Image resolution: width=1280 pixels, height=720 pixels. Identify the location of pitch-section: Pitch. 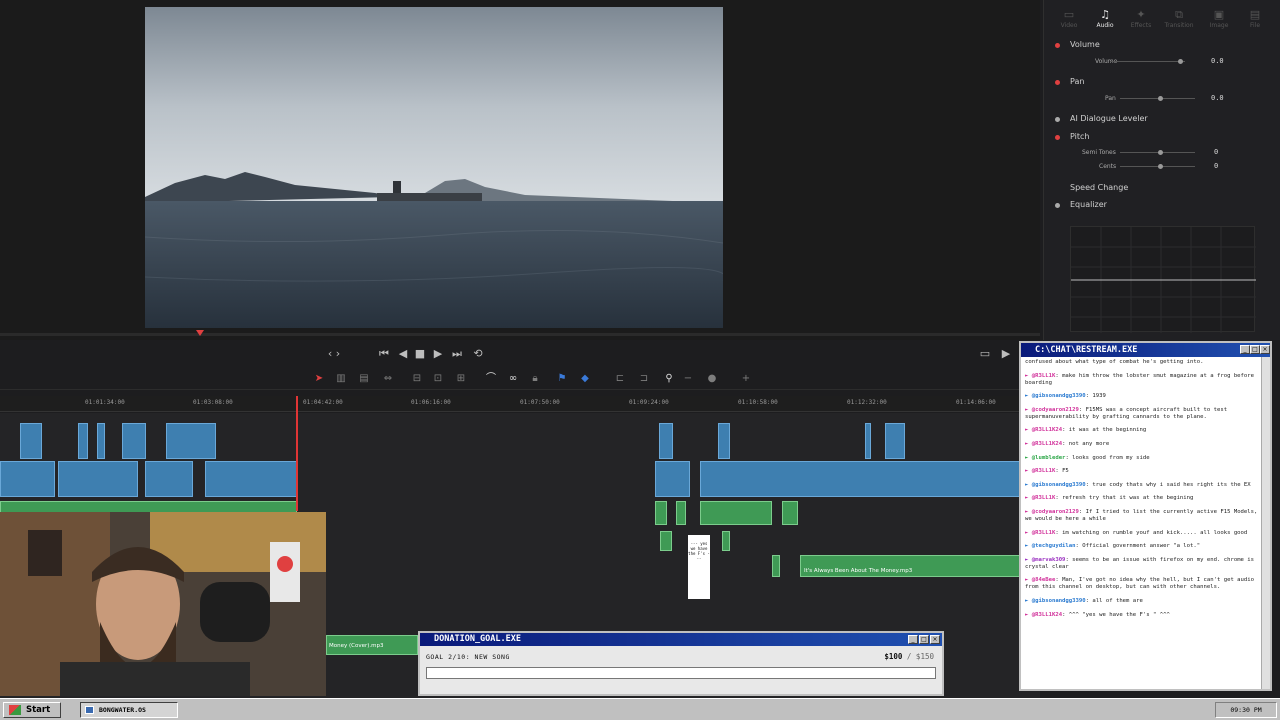
(1162, 138).